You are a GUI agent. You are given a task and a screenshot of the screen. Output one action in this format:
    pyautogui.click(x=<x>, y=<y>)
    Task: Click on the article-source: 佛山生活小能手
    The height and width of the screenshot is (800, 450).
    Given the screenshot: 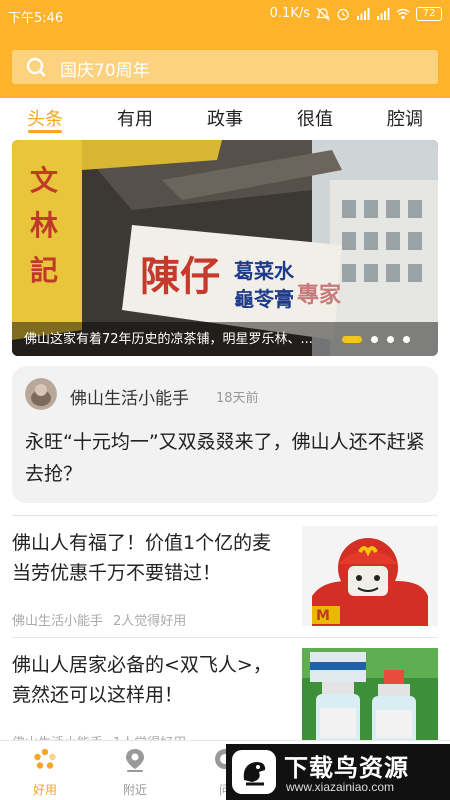 What is the action you would take?
    pyautogui.click(x=58, y=621)
    